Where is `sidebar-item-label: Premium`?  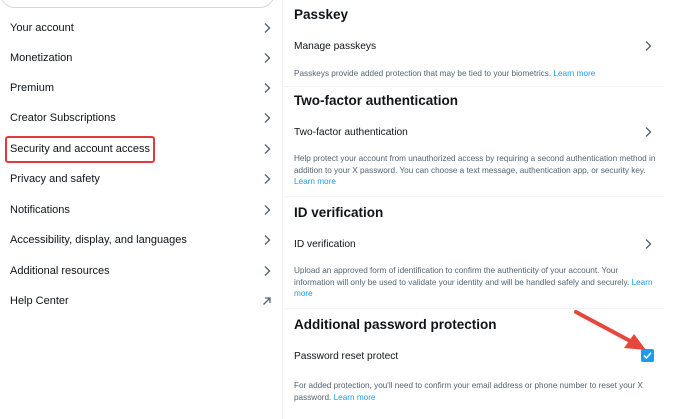
sidebar-item-label: Premium is located at coordinates (32, 88).